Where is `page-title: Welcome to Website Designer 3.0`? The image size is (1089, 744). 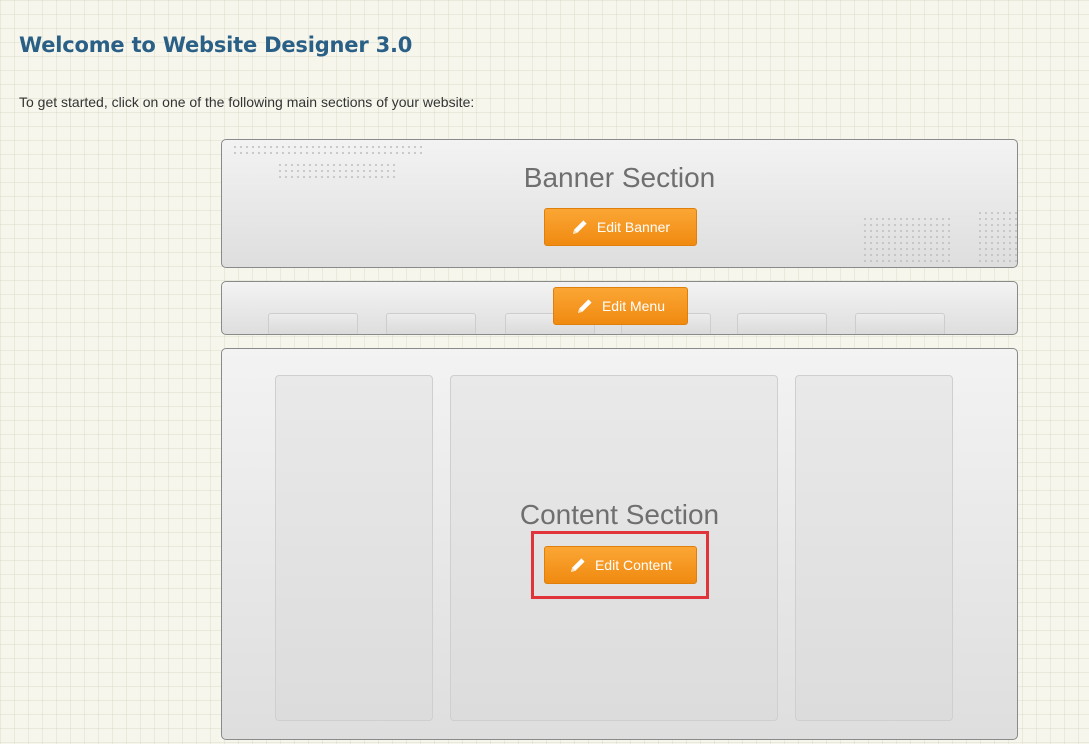 page-title: Welcome to Website Designer 3.0 is located at coordinates (216, 45).